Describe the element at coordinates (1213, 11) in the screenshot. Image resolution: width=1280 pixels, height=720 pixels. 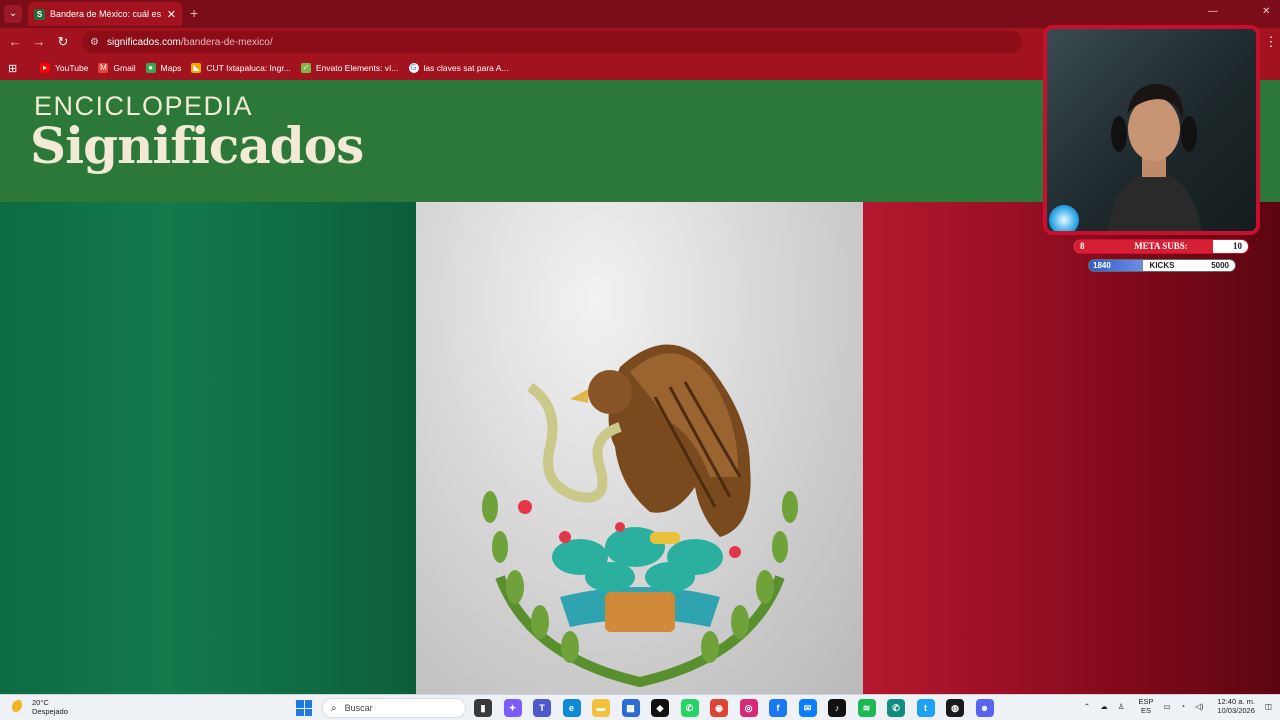
I see `minimize-icon: —` at that location.